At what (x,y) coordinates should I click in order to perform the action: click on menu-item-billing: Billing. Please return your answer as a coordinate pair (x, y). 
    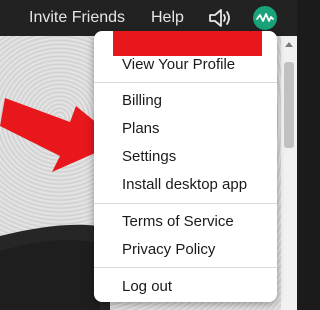
    Looking at the image, I should click on (142, 101).